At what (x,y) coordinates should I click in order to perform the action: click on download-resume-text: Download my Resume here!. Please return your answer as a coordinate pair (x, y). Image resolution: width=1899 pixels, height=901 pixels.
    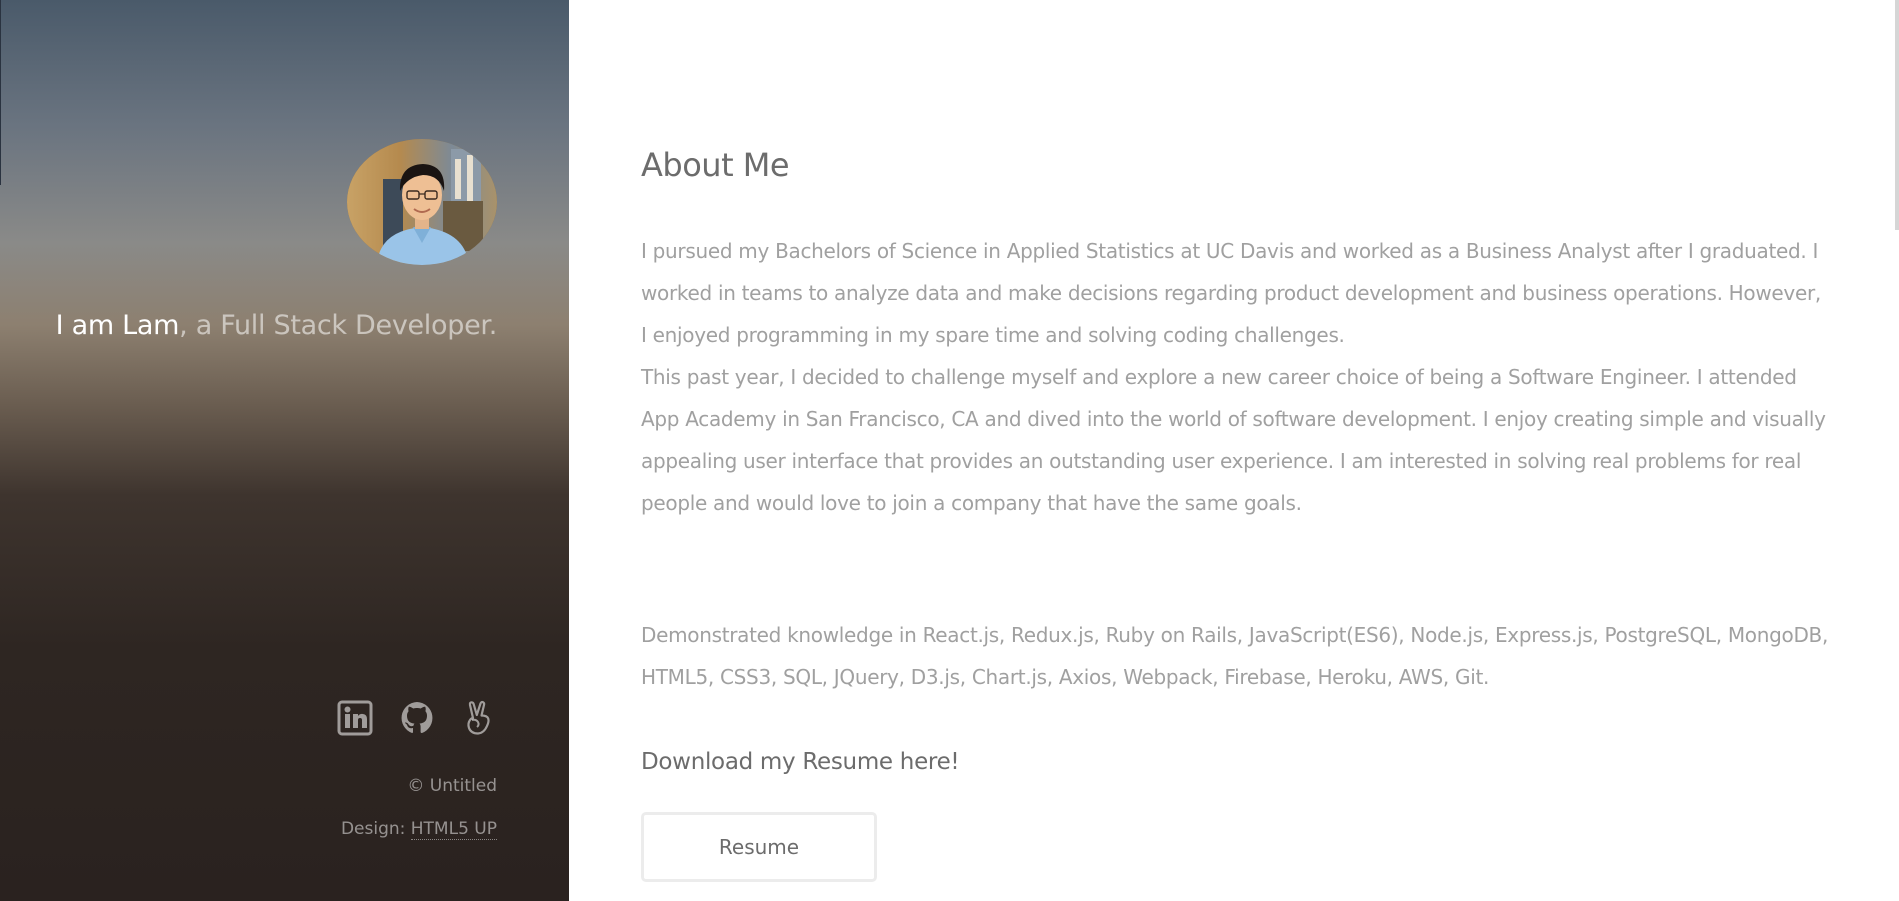
    Looking at the image, I should click on (800, 762).